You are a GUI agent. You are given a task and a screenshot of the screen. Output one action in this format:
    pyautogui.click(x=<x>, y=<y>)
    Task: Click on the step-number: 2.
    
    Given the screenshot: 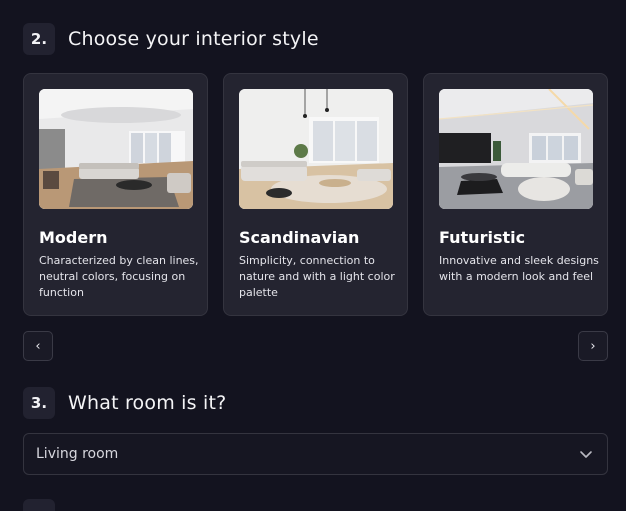 What is the action you would take?
    pyautogui.click(x=39, y=39)
    